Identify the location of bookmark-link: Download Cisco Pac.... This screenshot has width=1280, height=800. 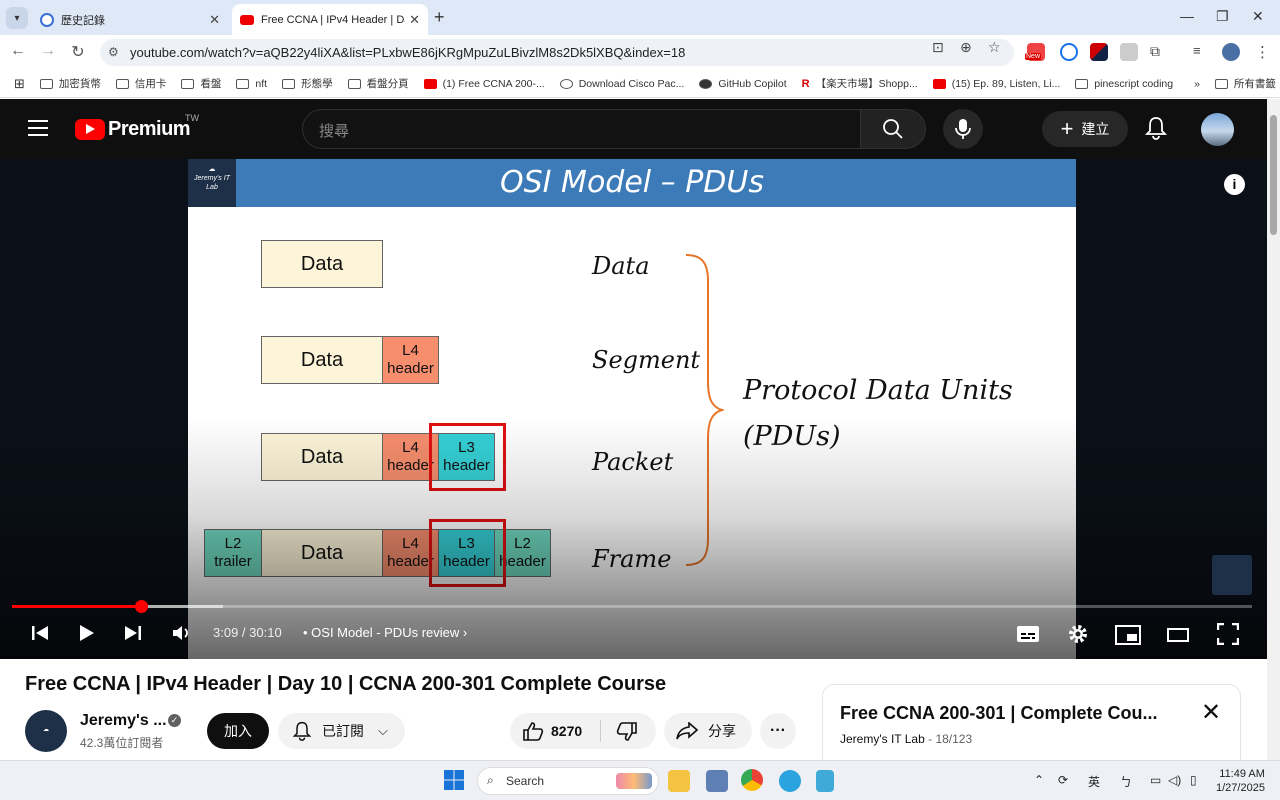
(621, 84).